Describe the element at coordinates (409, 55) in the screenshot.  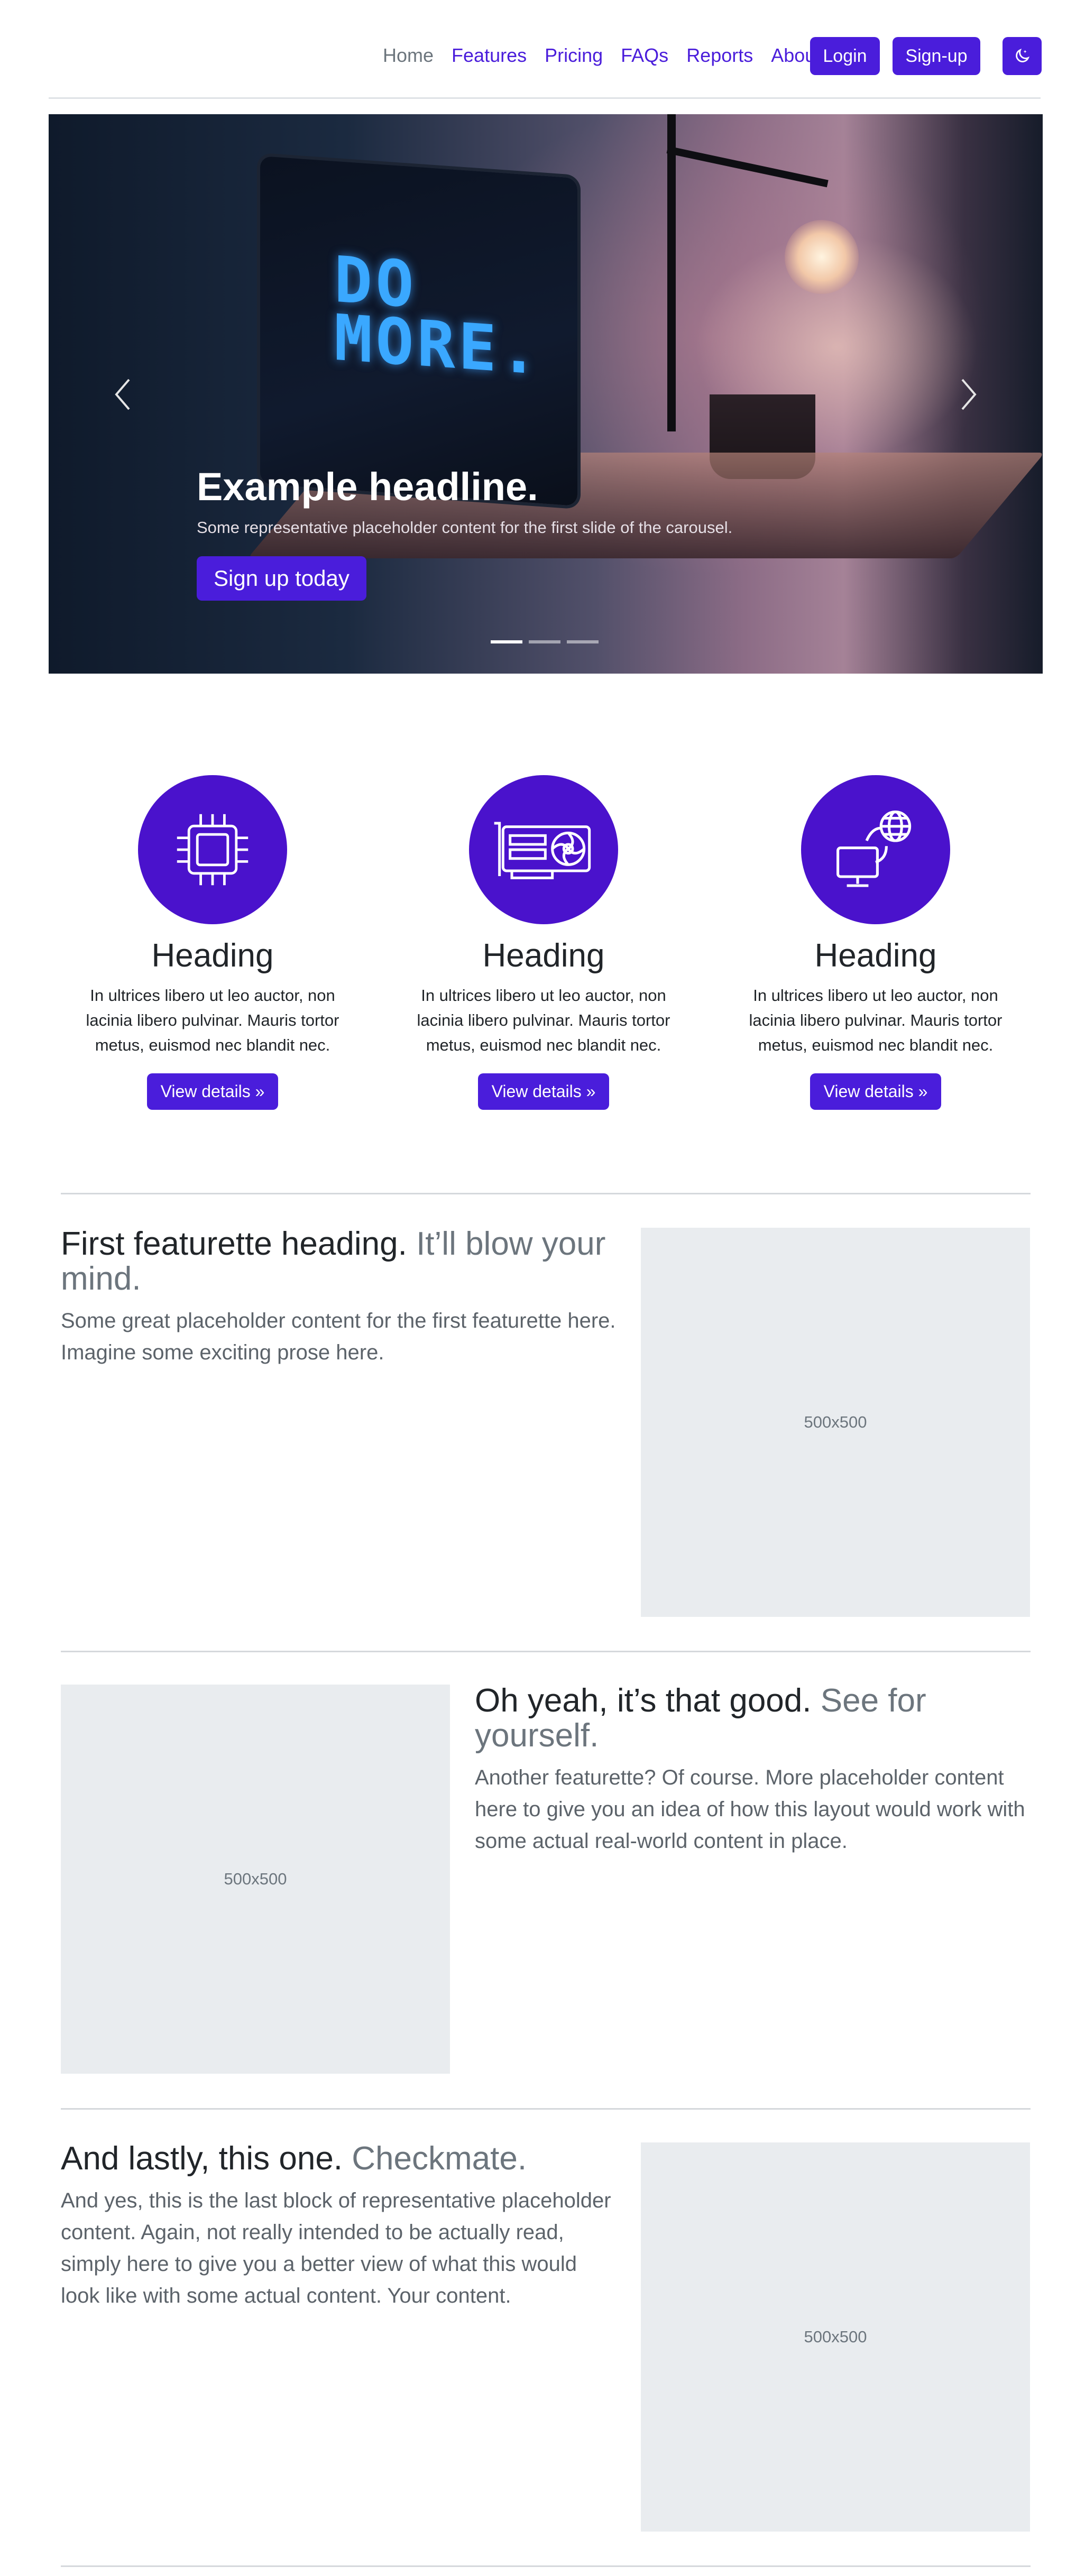
I see `nav-link-home: Home` at that location.